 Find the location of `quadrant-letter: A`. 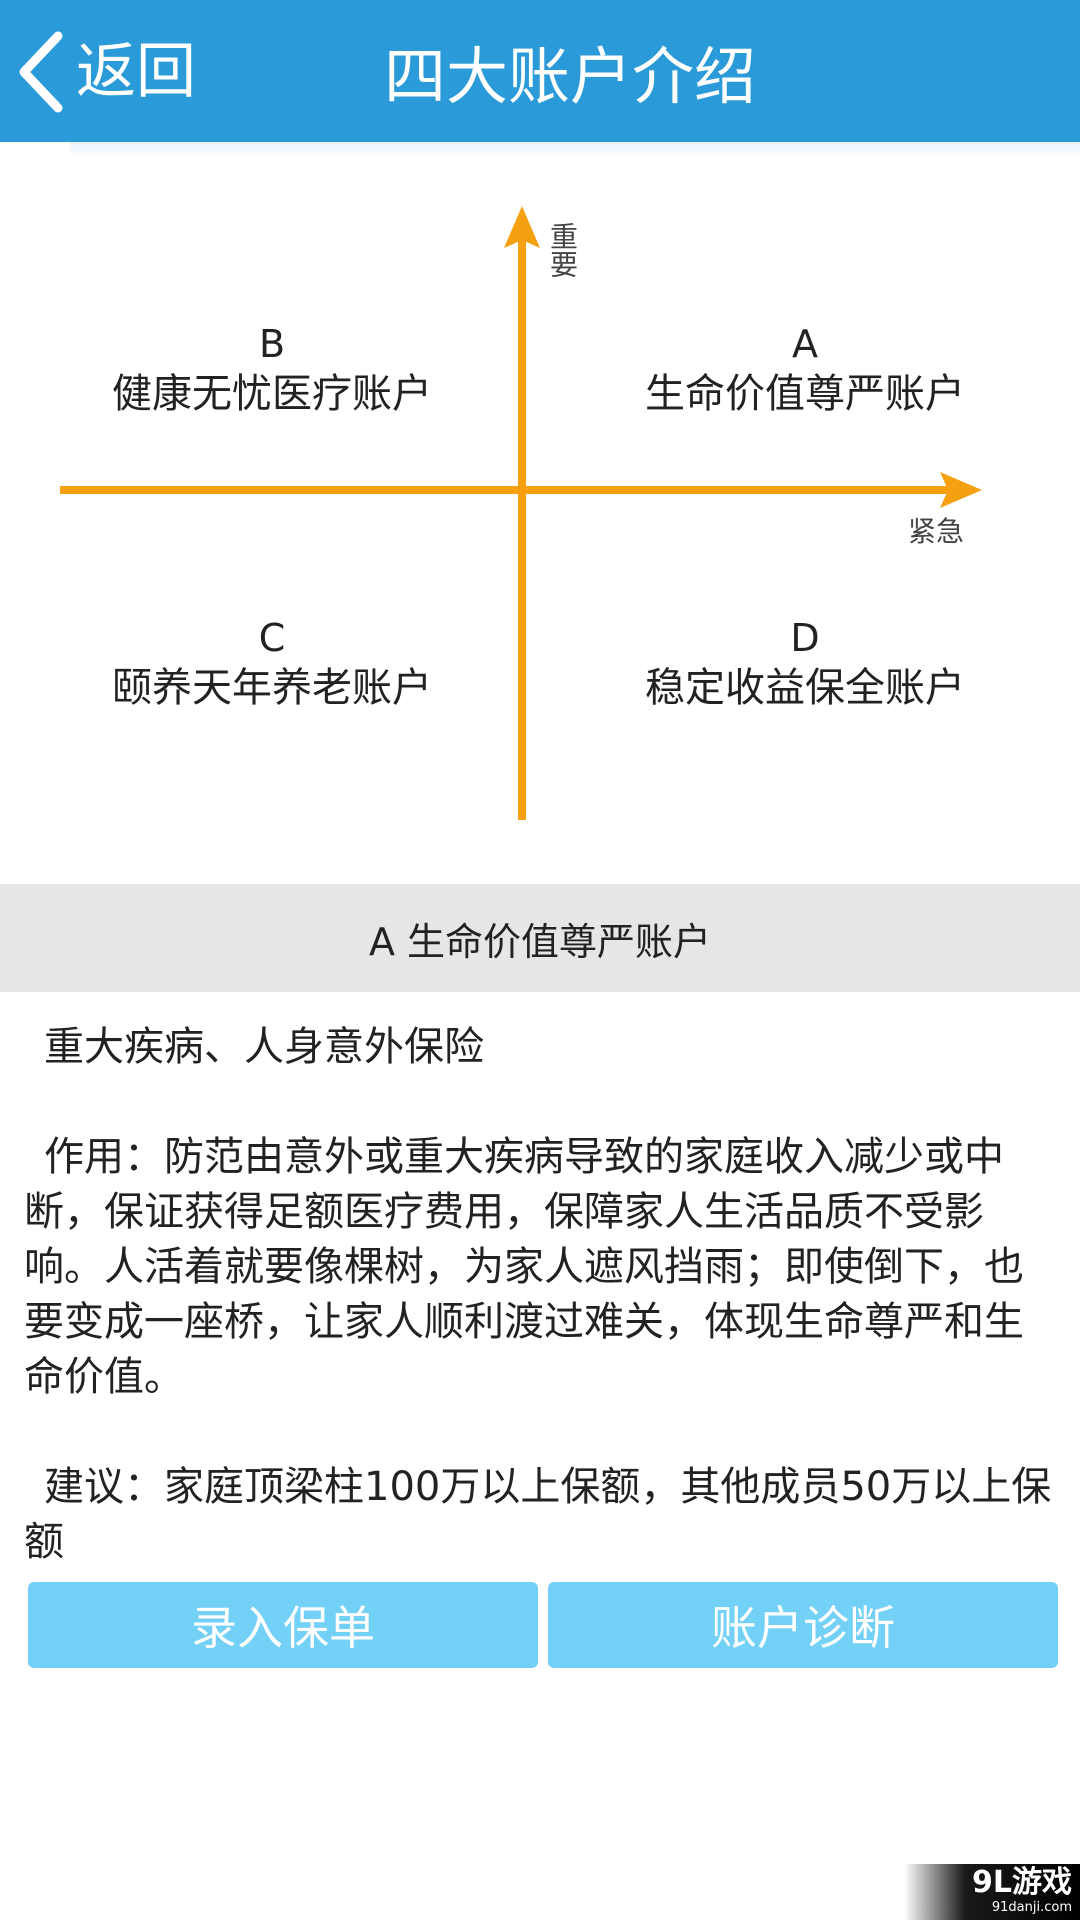

quadrant-letter: A is located at coordinates (805, 344).